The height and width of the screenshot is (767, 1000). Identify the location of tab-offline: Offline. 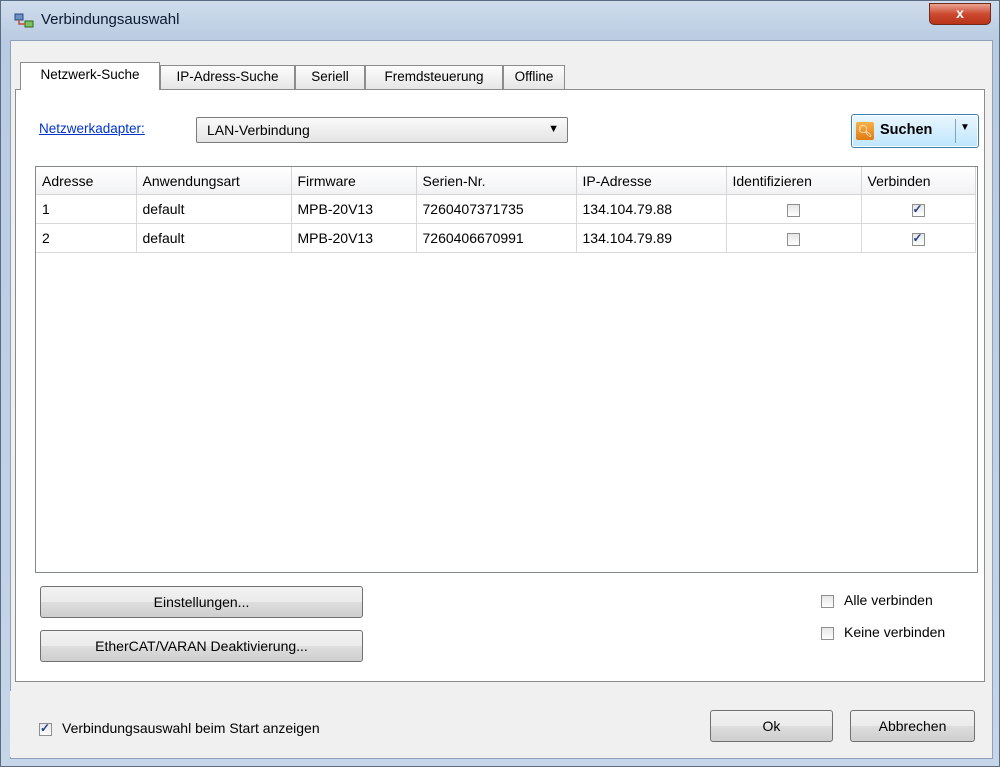
(534, 77).